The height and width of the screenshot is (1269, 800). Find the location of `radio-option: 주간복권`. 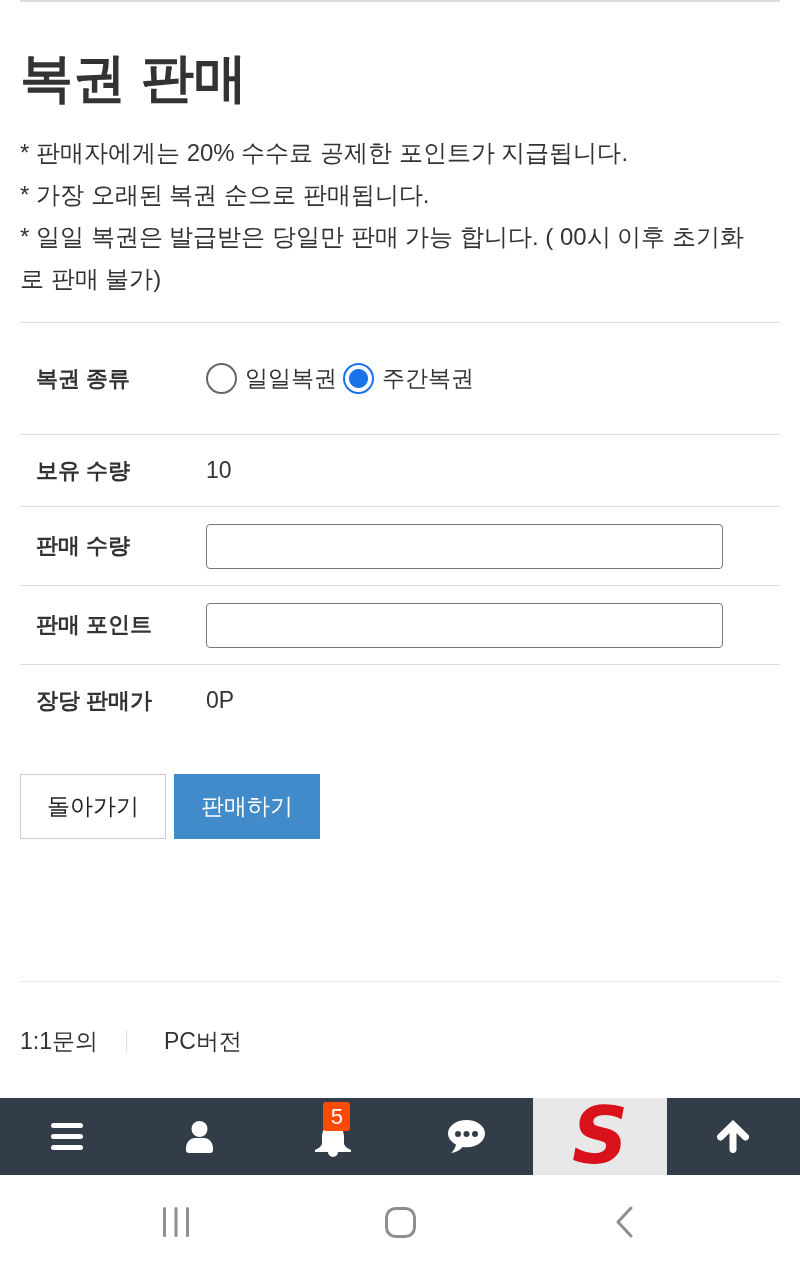

radio-option: 주간복권 is located at coordinates (408, 378).